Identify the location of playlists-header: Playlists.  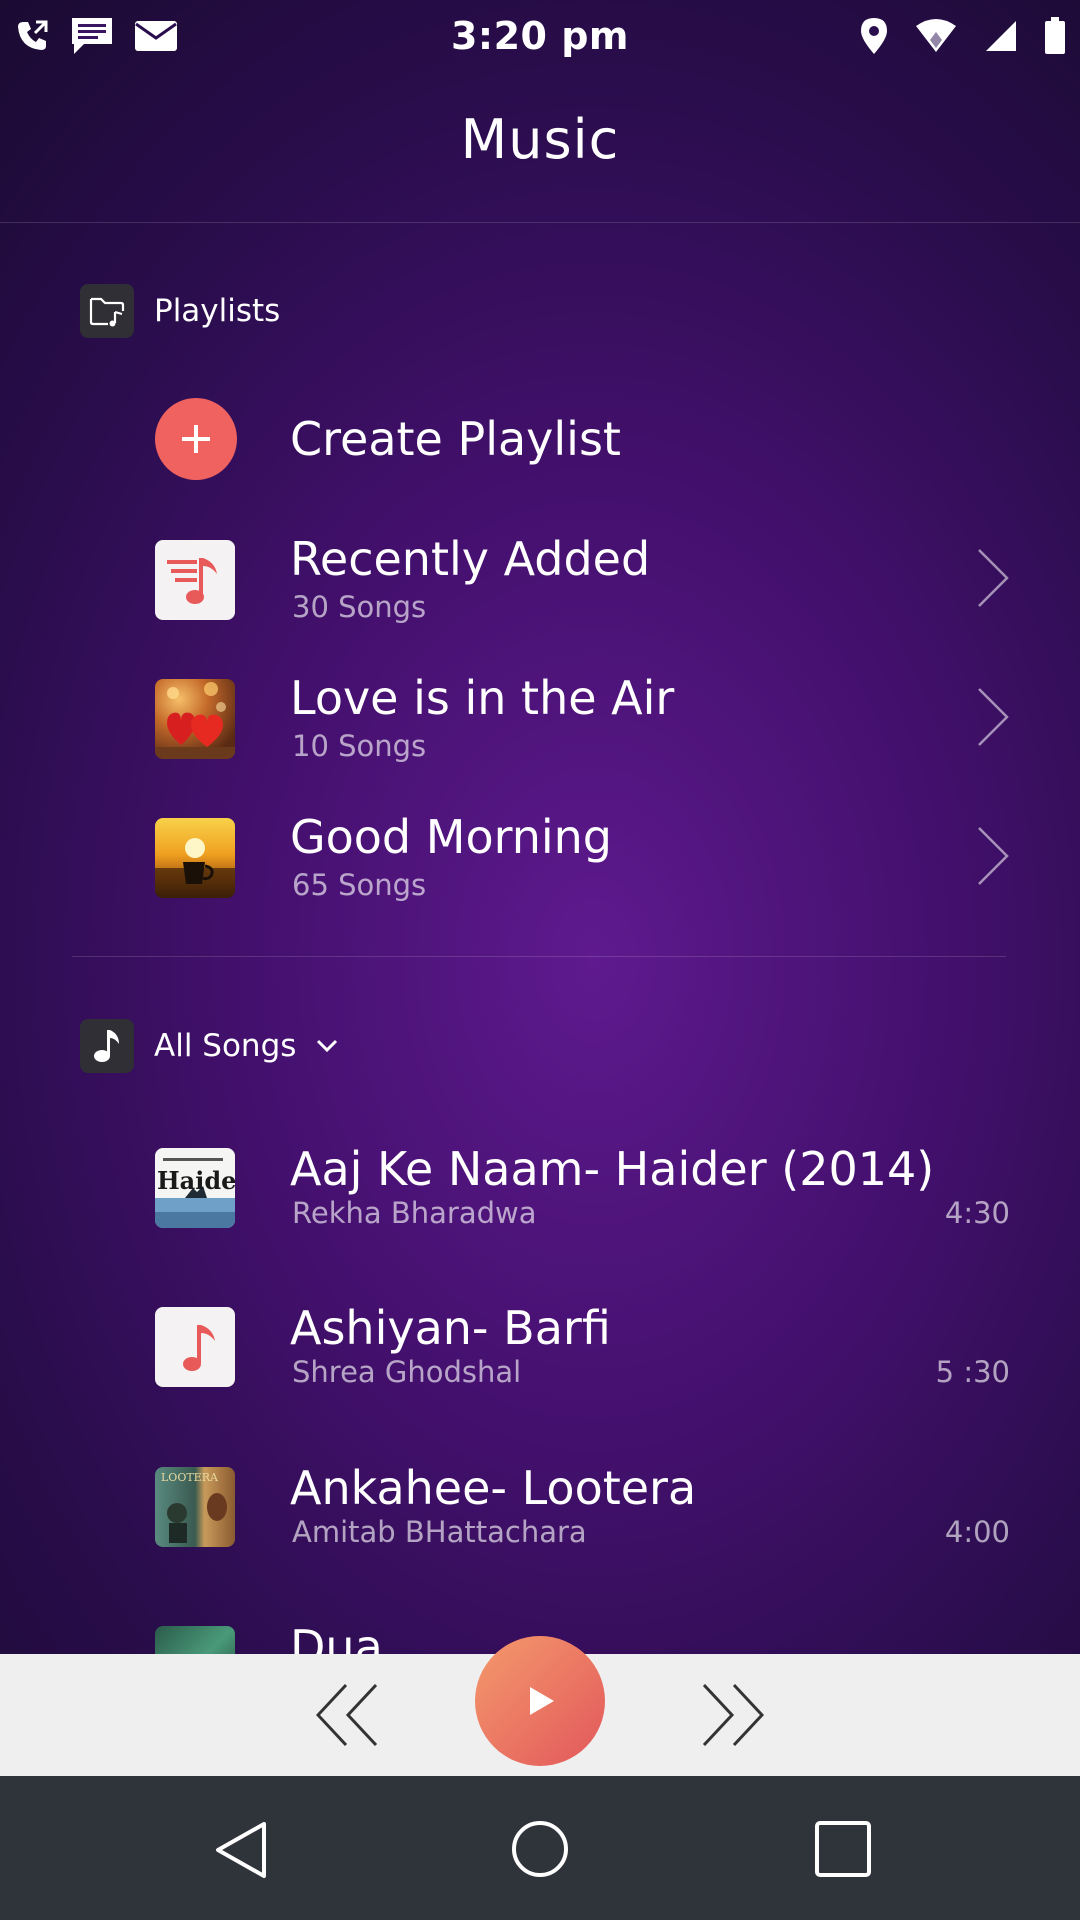
(180, 311).